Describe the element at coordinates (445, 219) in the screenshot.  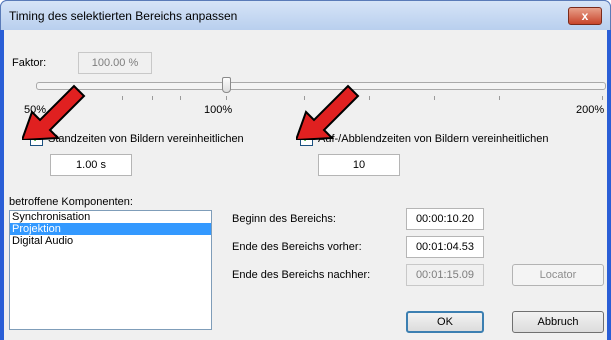
I see `begin-field: 00:00:10.20` at that location.